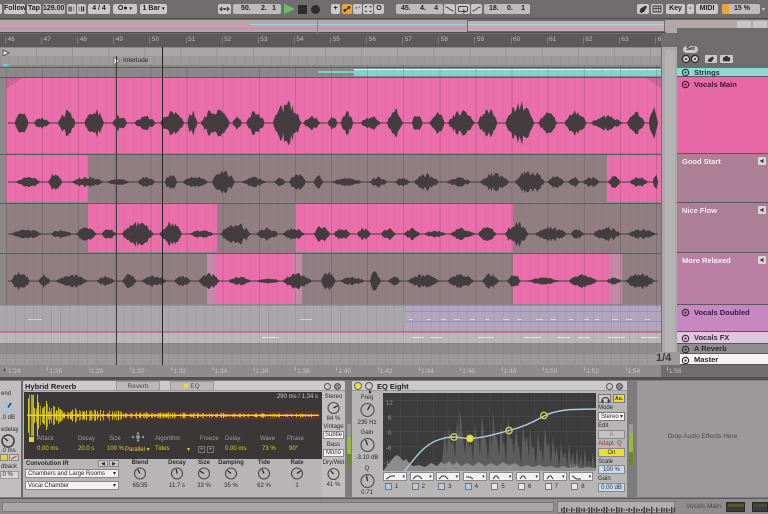 The image size is (768, 514). What do you see at coordinates (574, 468) in the screenshot?
I see `svg-text: 10k` at bounding box center [574, 468].